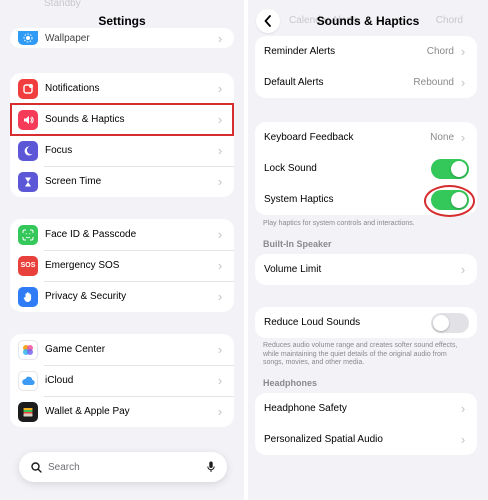  I want to click on settings-item-notifications: Notifications ›, so click(122, 88).